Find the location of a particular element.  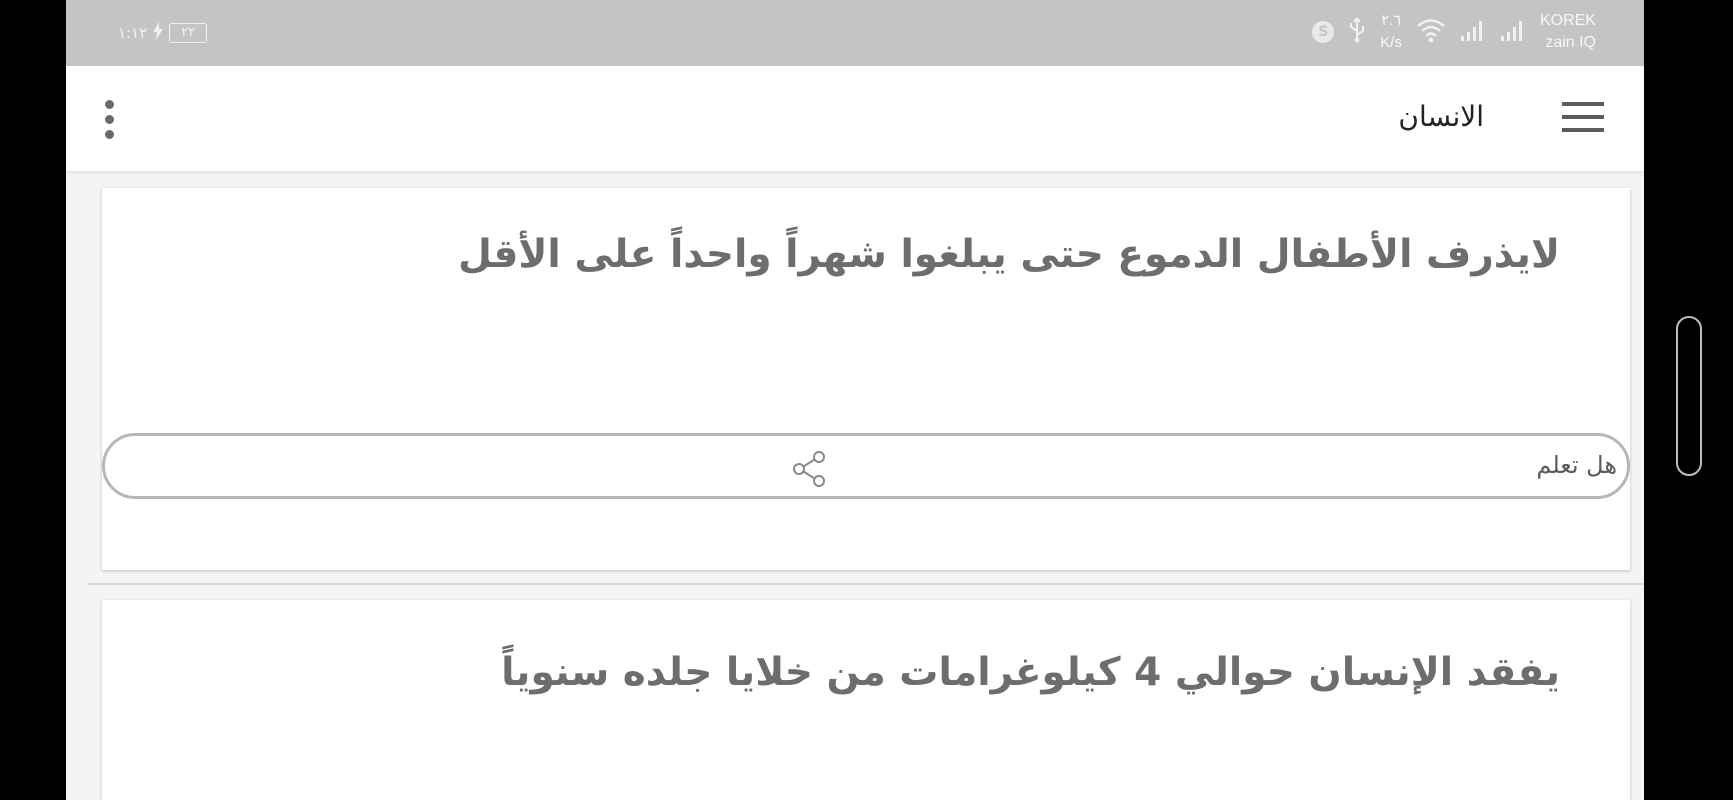

wifi-icon is located at coordinates (1431, 32).